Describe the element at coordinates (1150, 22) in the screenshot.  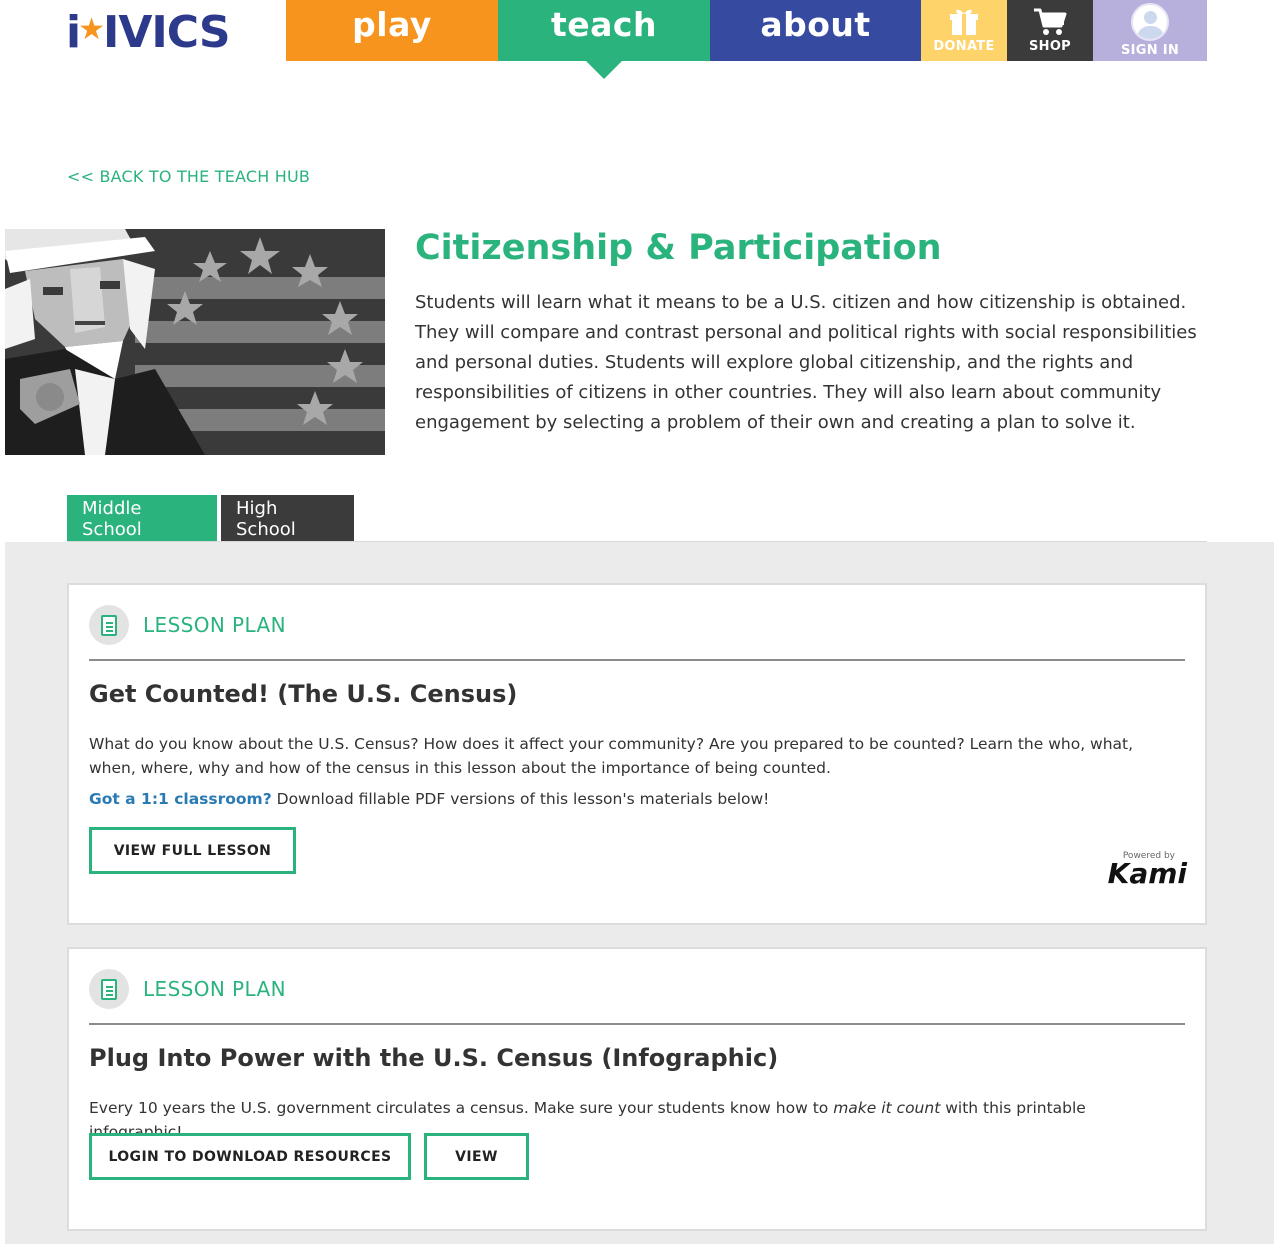
I see `user-avatar-icon` at that location.